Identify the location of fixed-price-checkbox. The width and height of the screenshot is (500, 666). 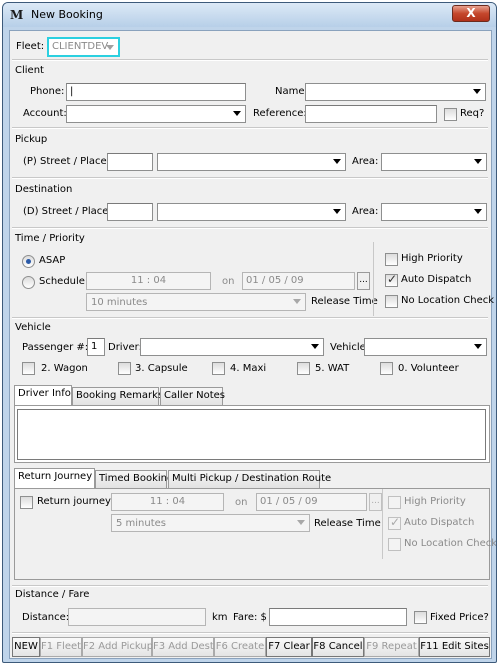
(420, 617).